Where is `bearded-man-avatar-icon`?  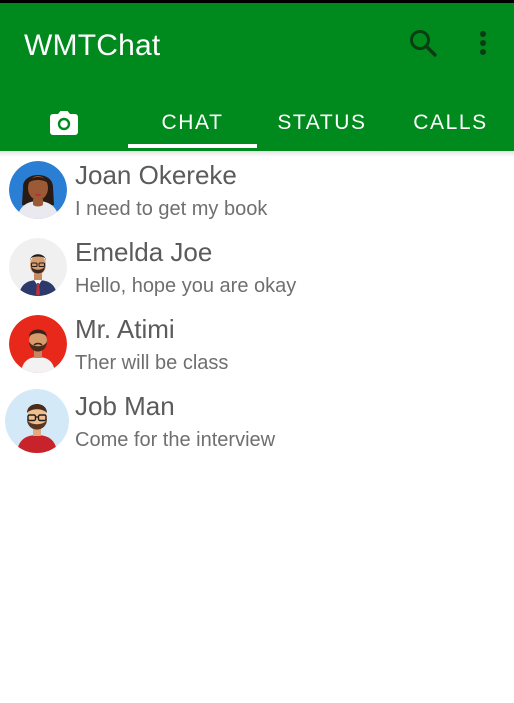 bearded-man-avatar-icon is located at coordinates (38, 344).